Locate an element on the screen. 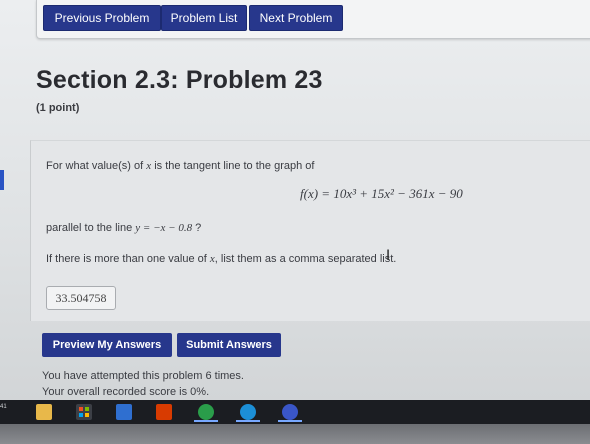 The image size is (590, 444). question-text: ? is located at coordinates (197, 228).